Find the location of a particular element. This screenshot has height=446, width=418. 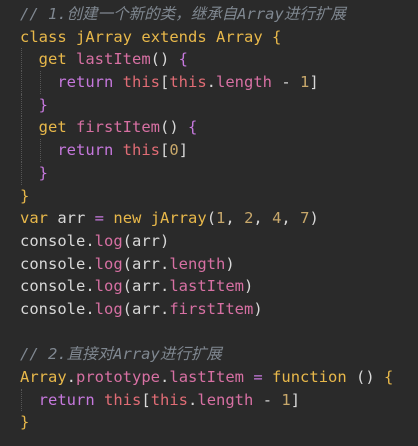

code-line is located at coordinates (209, 332).